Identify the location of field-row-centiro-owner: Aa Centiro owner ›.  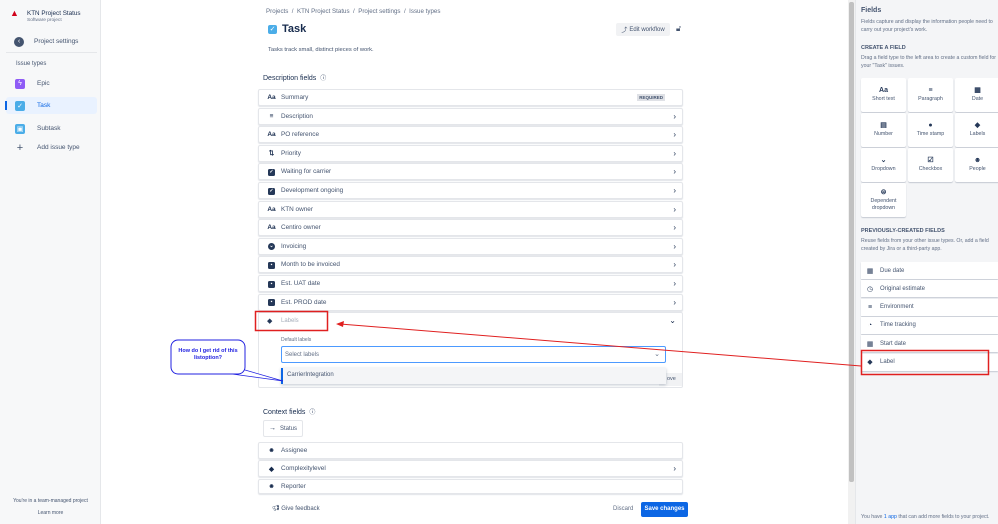
(470, 228).